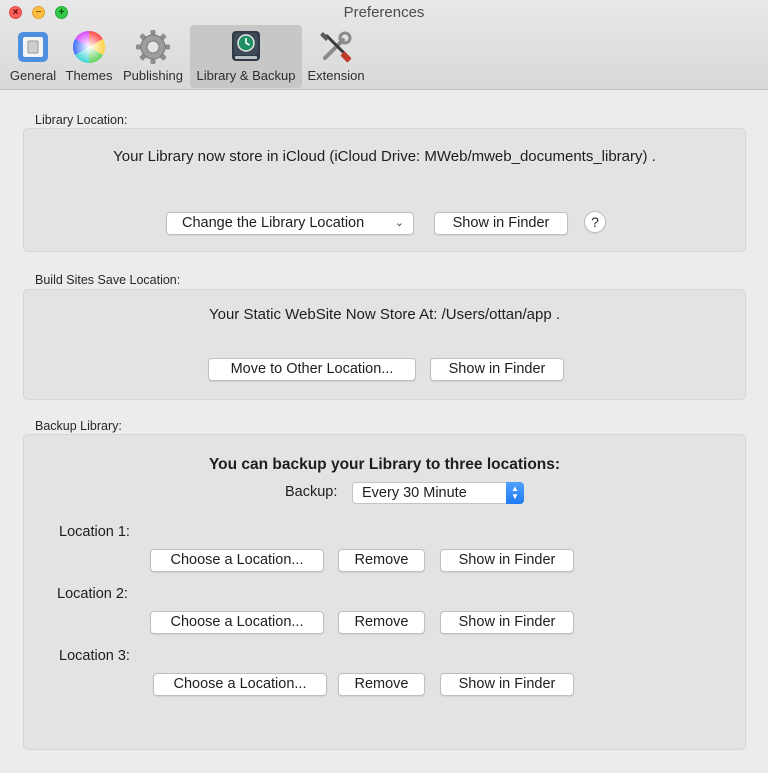 This screenshot has width=768, height=773. Describe the element at coordinates (246, 75) in the screenshot. I see `tab-library-backup-label: Library & Backup` at that location.